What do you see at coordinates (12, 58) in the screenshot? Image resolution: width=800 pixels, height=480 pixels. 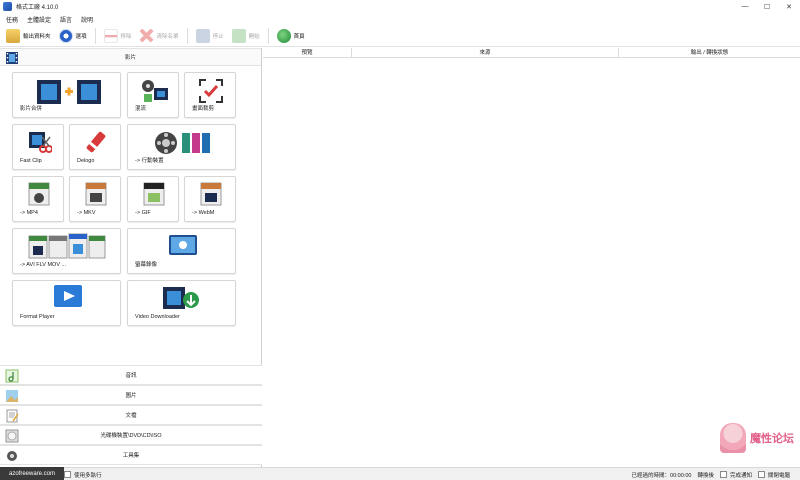 I see `film-strip-icon` at bounding box center [12, 58].